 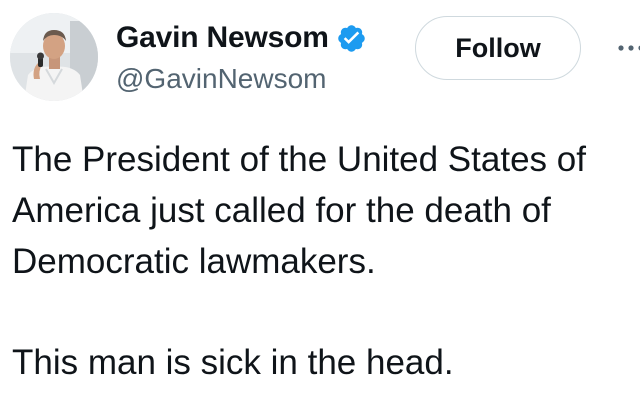 I want to click on author-avatar, so click(x=54, y=57).